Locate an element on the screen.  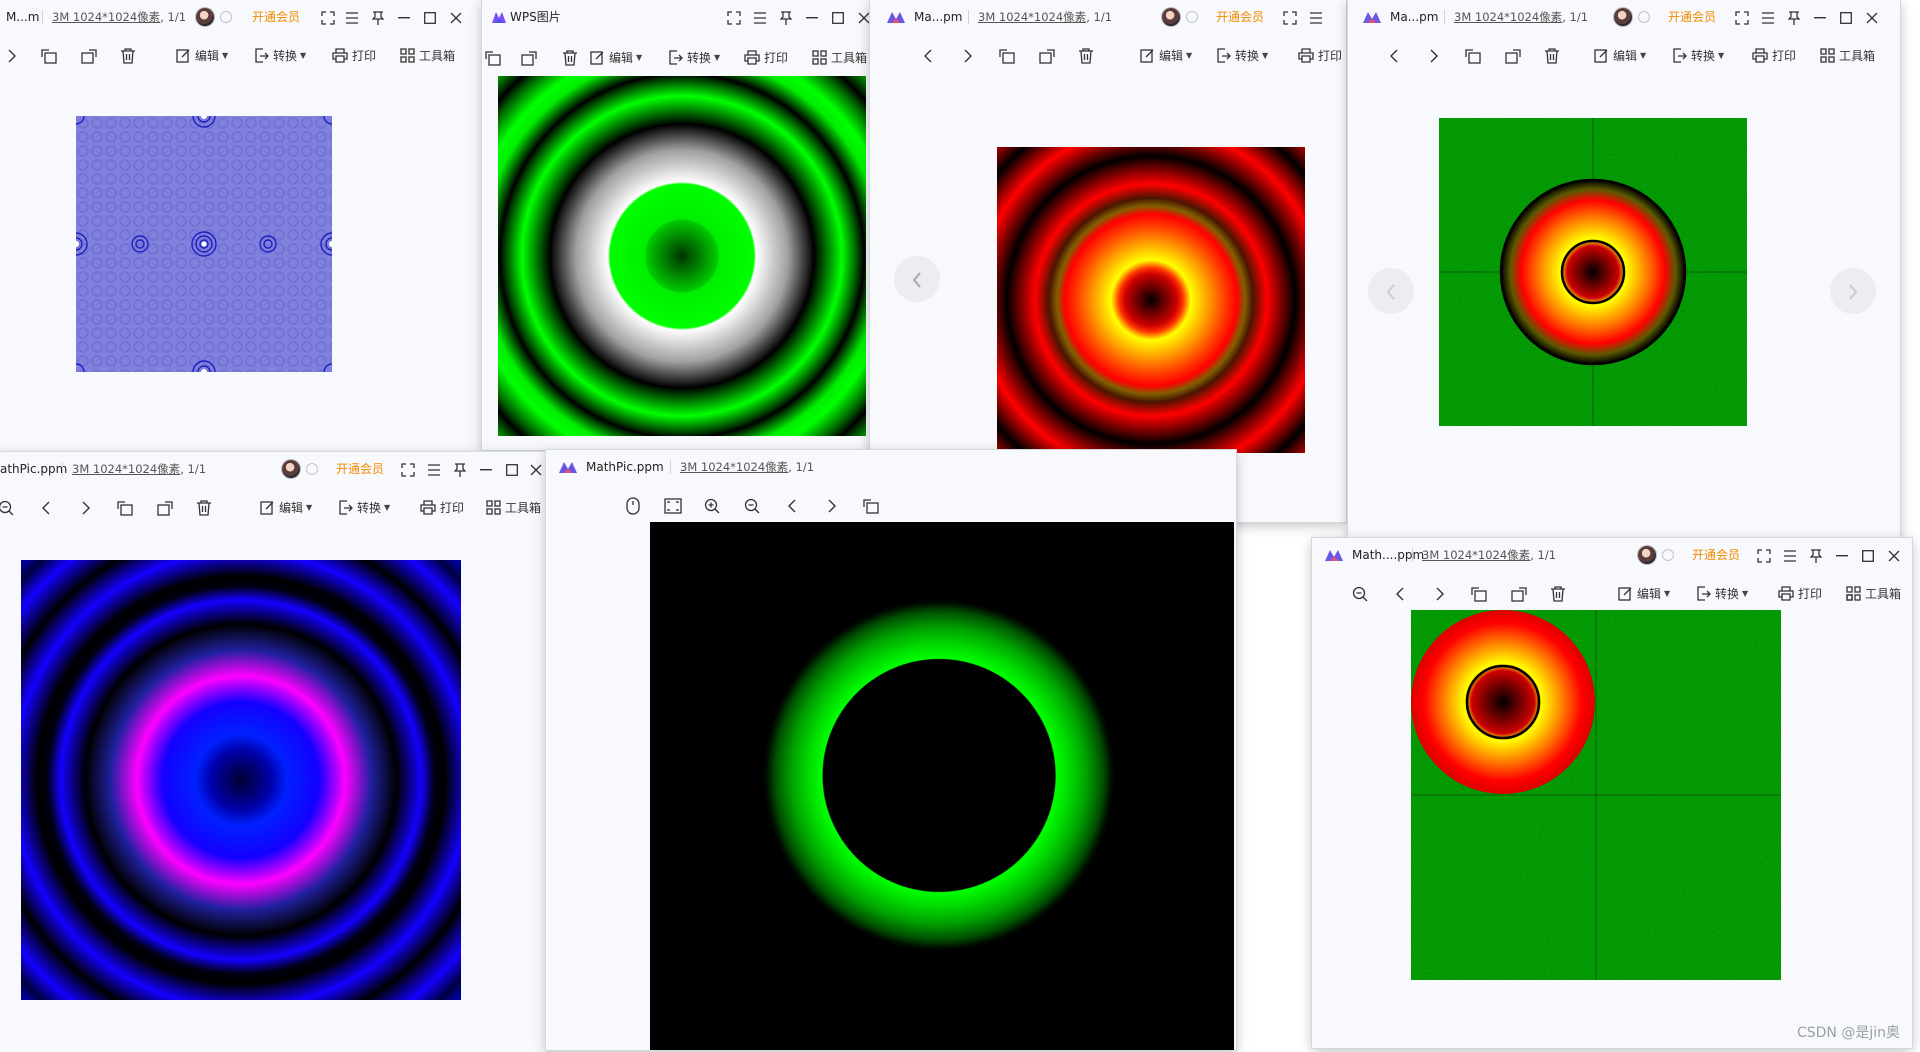
previous-image-button is located at coordinates (917, 279).